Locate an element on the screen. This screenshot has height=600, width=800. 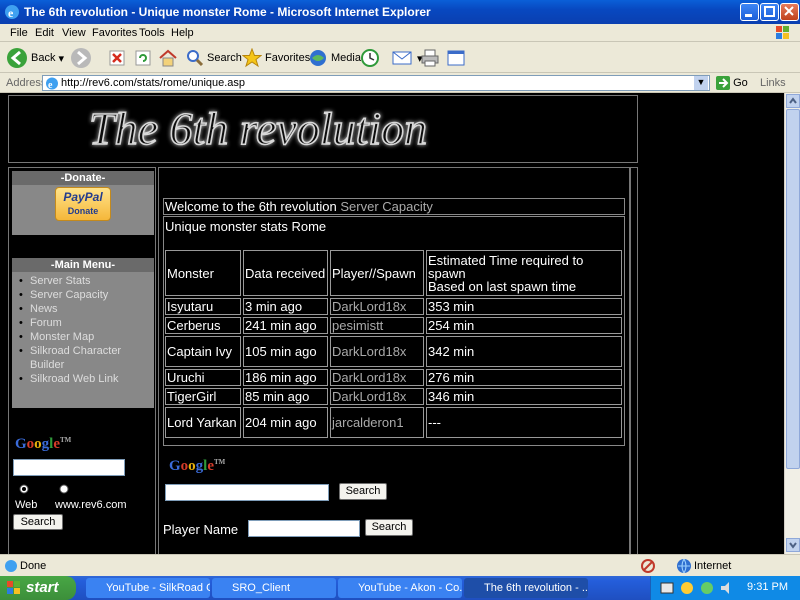
cell-data-received: 3 min ago is located at coordinates (285, 306).